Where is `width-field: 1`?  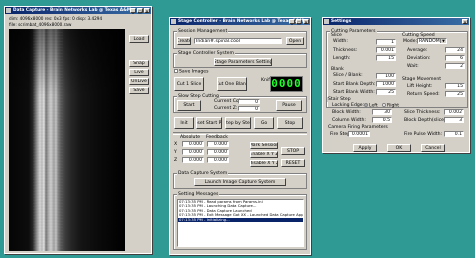 width-field: 1 is located at coordinates (386, 42).